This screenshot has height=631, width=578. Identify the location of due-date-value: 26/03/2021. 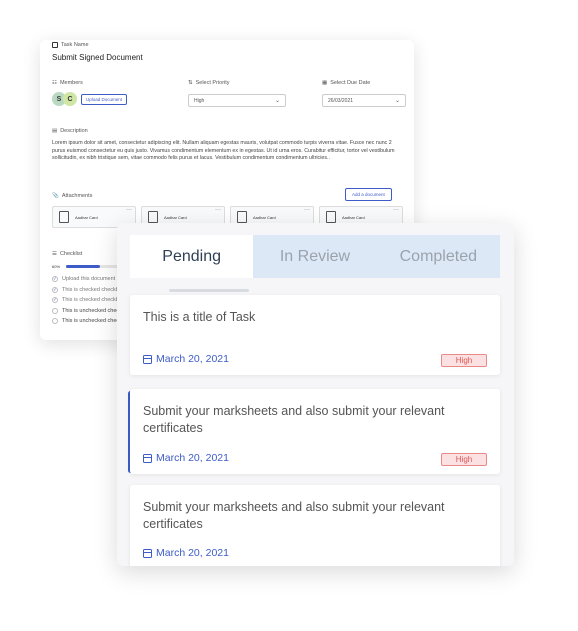
(341, 100).